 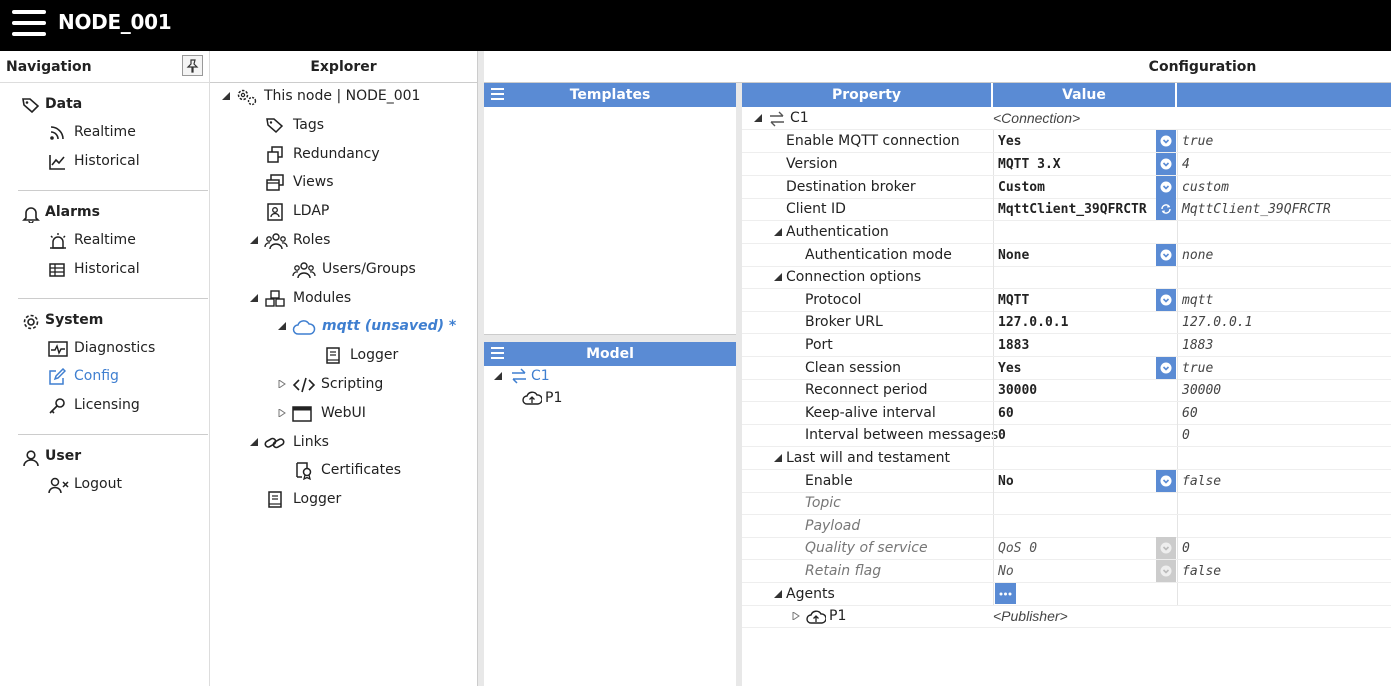 I want to click on tree-item-label: Views, so click(x=313, y=182).